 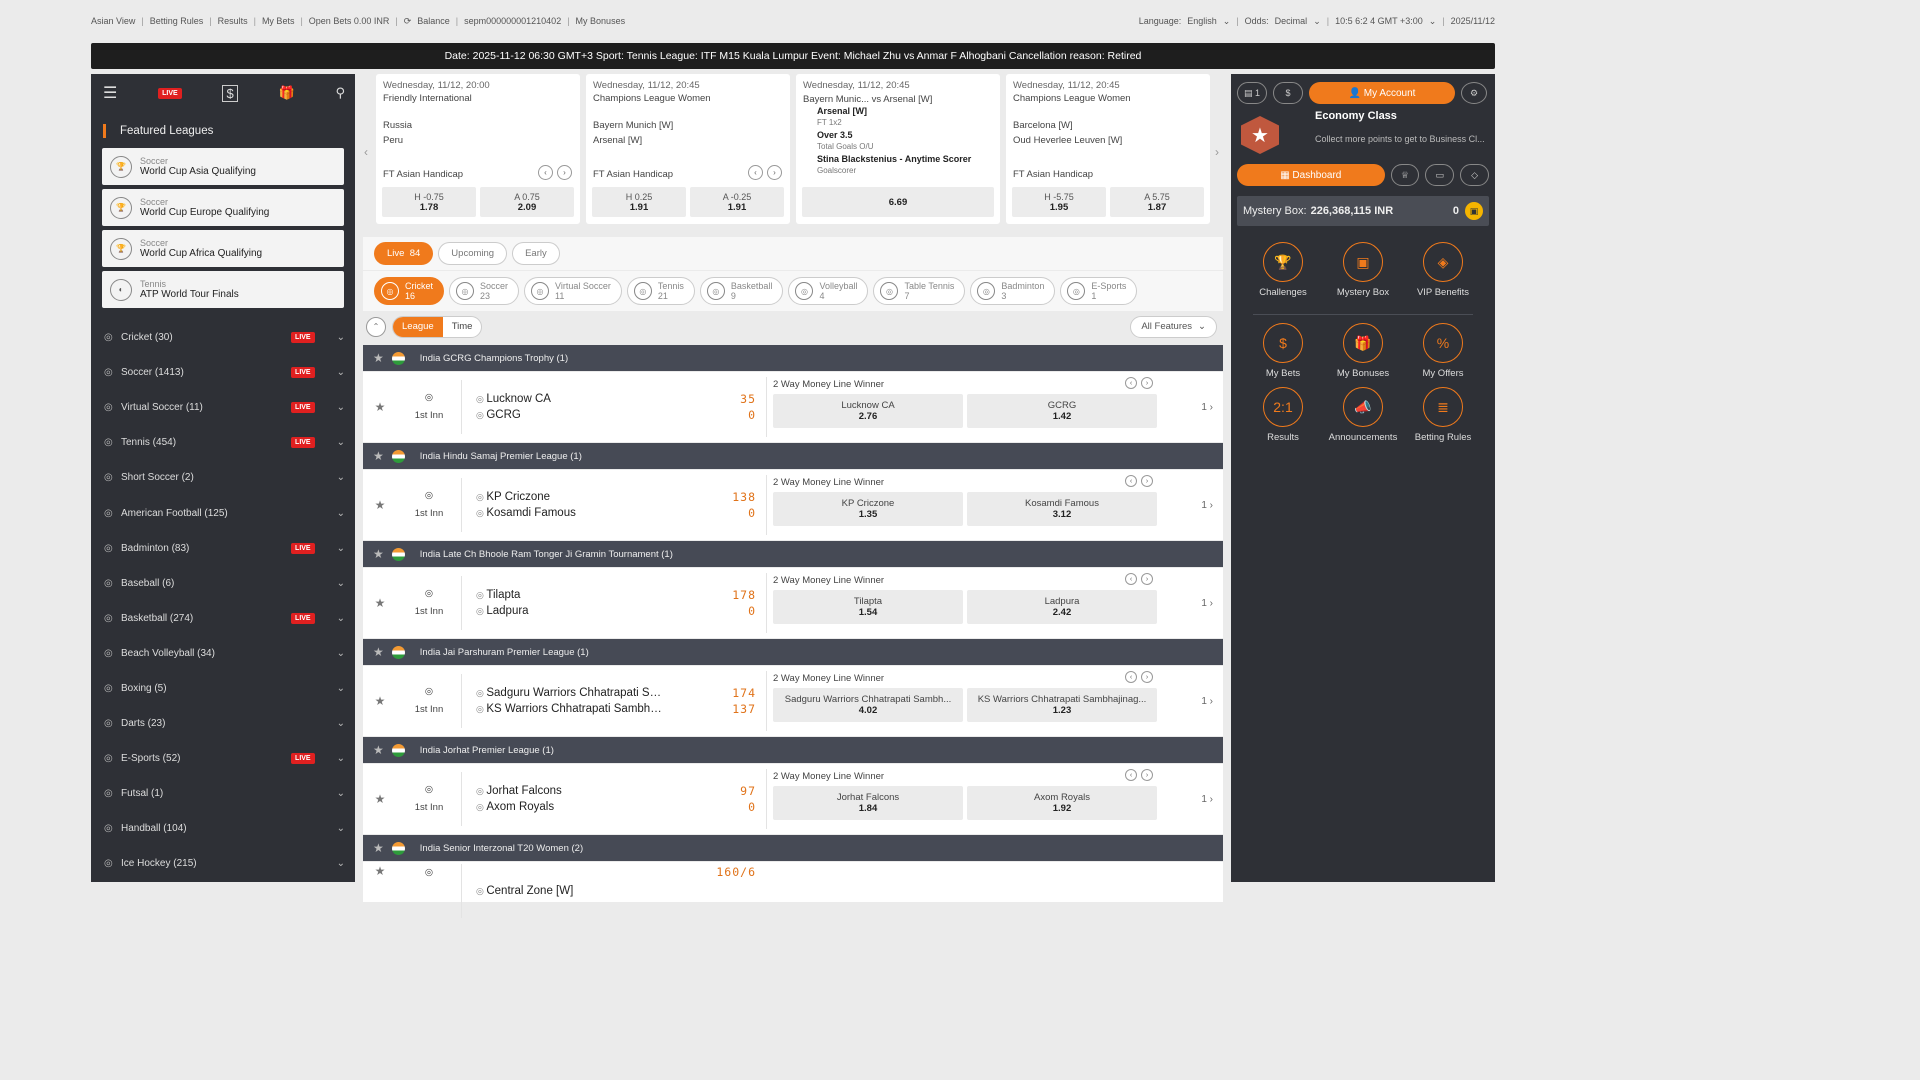 What do you see at coordinates (1443, 351) in the screenshot?
I see `quick-link-my-offers: % My Offers` at bounding box center [1443, 351].